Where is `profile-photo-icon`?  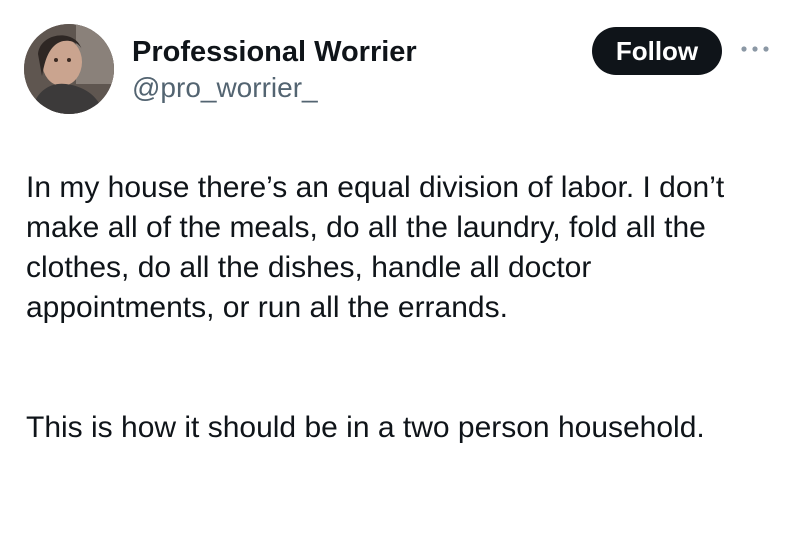 profile-photo-icon is located at coordinates (69, 69).